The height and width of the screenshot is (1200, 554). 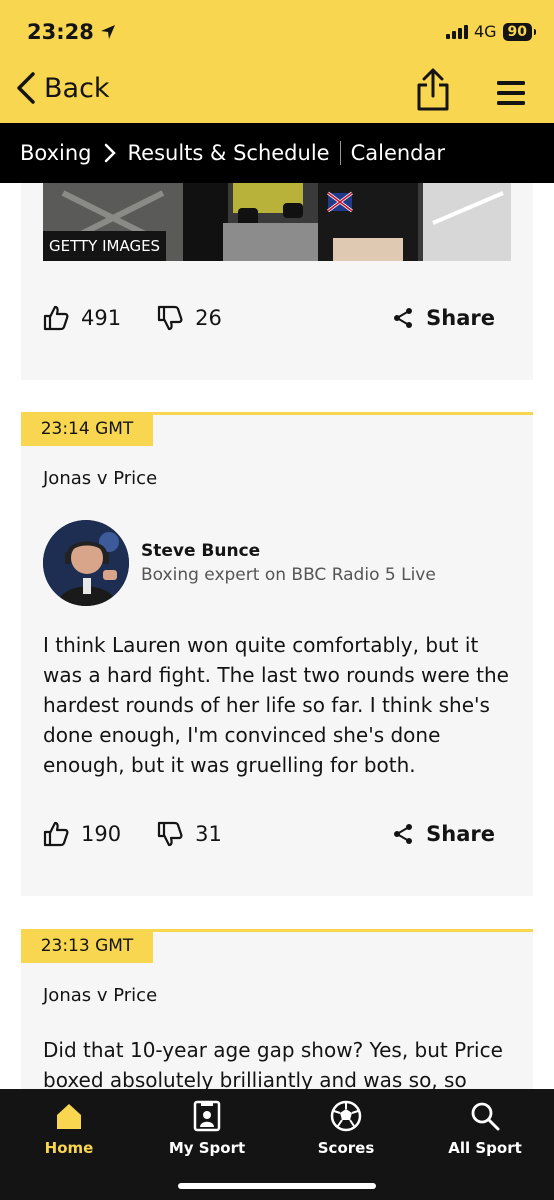 What do you see at coordinates (110, 153) in the screenshot?
I see `chevron-right-icon` at bounding box center [110, 153].